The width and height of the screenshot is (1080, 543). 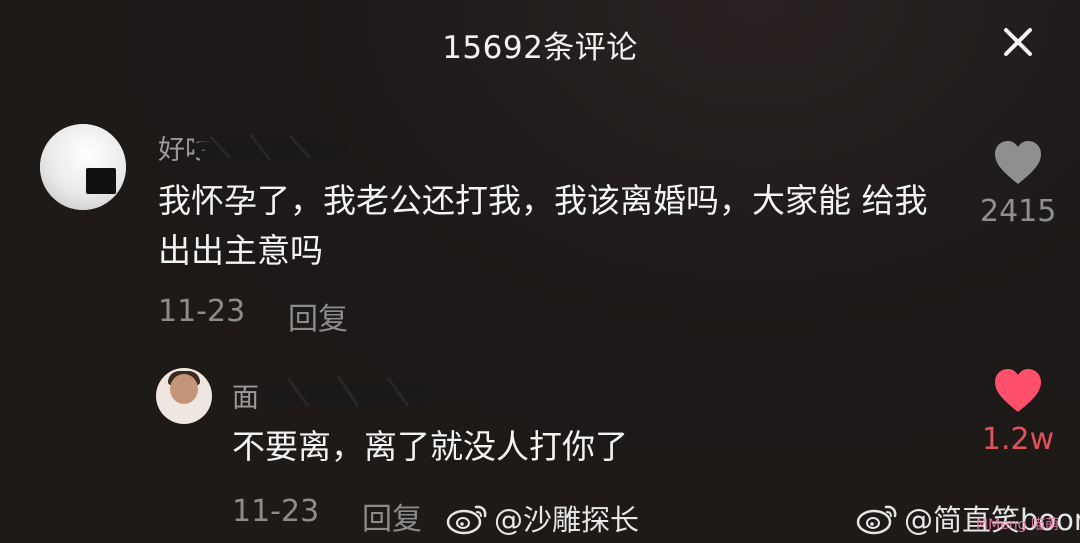 I want to click on comment-username: 面, so click(x=245, y=395).